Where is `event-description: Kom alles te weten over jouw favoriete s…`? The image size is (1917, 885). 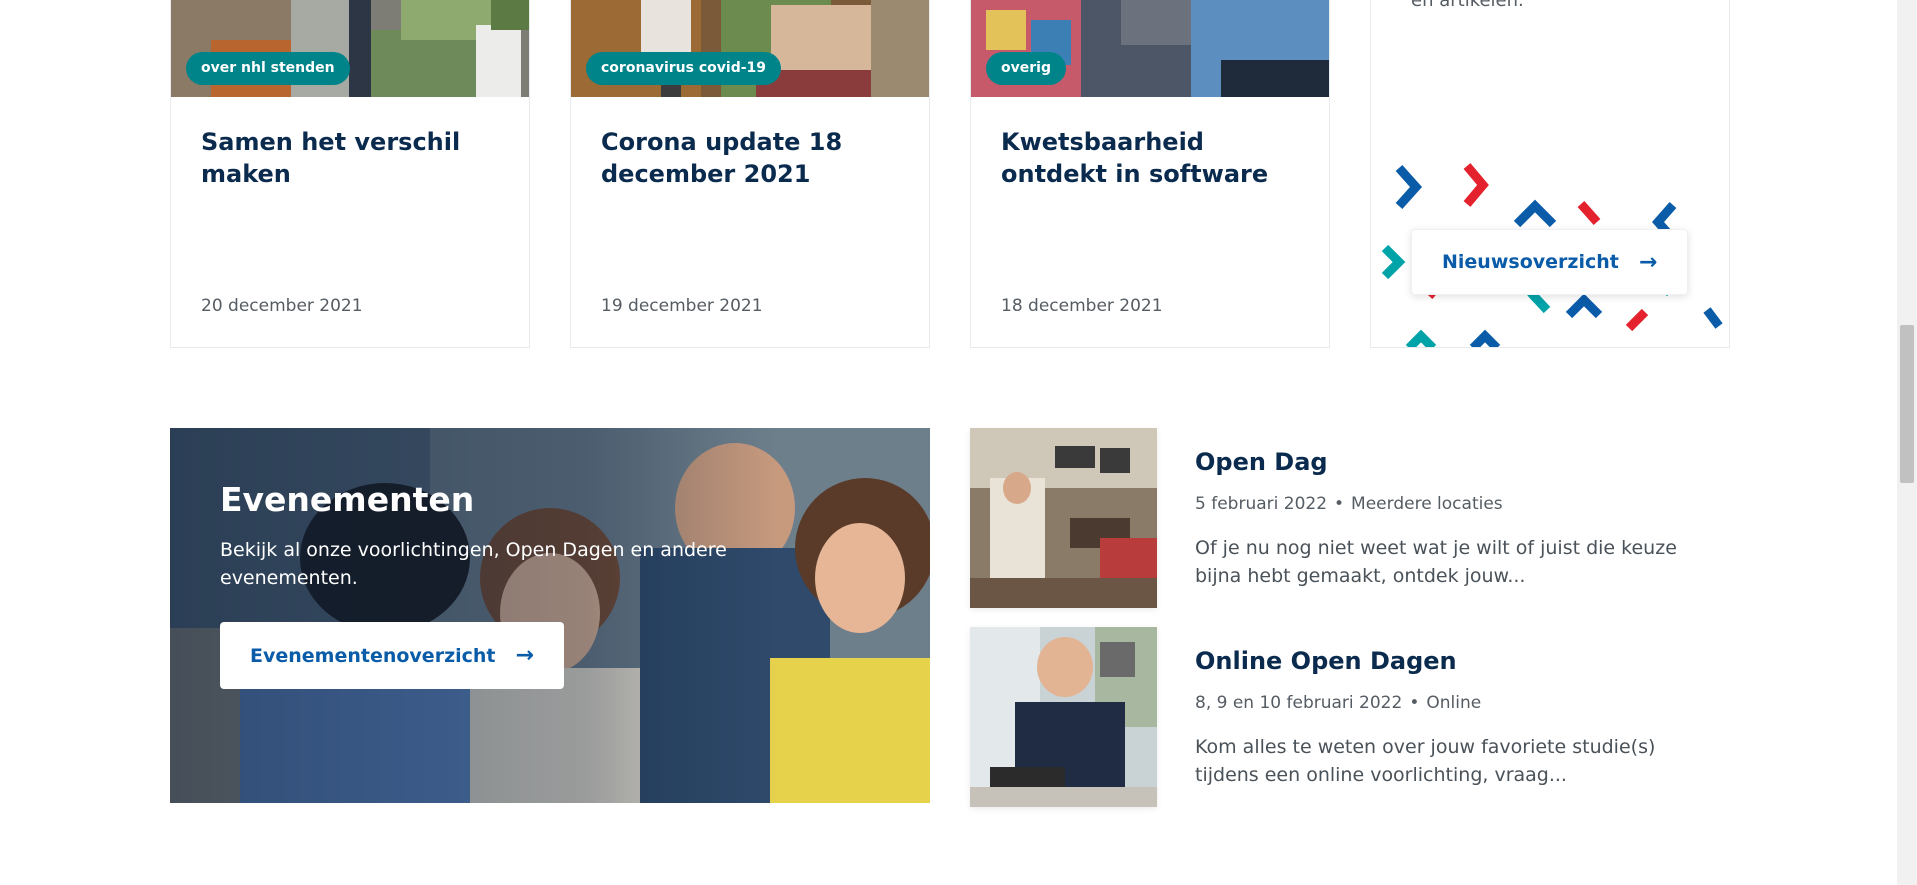
event-description: Kom alles te weten over jouw favoriete s… is located at coordinates (1425, 761).